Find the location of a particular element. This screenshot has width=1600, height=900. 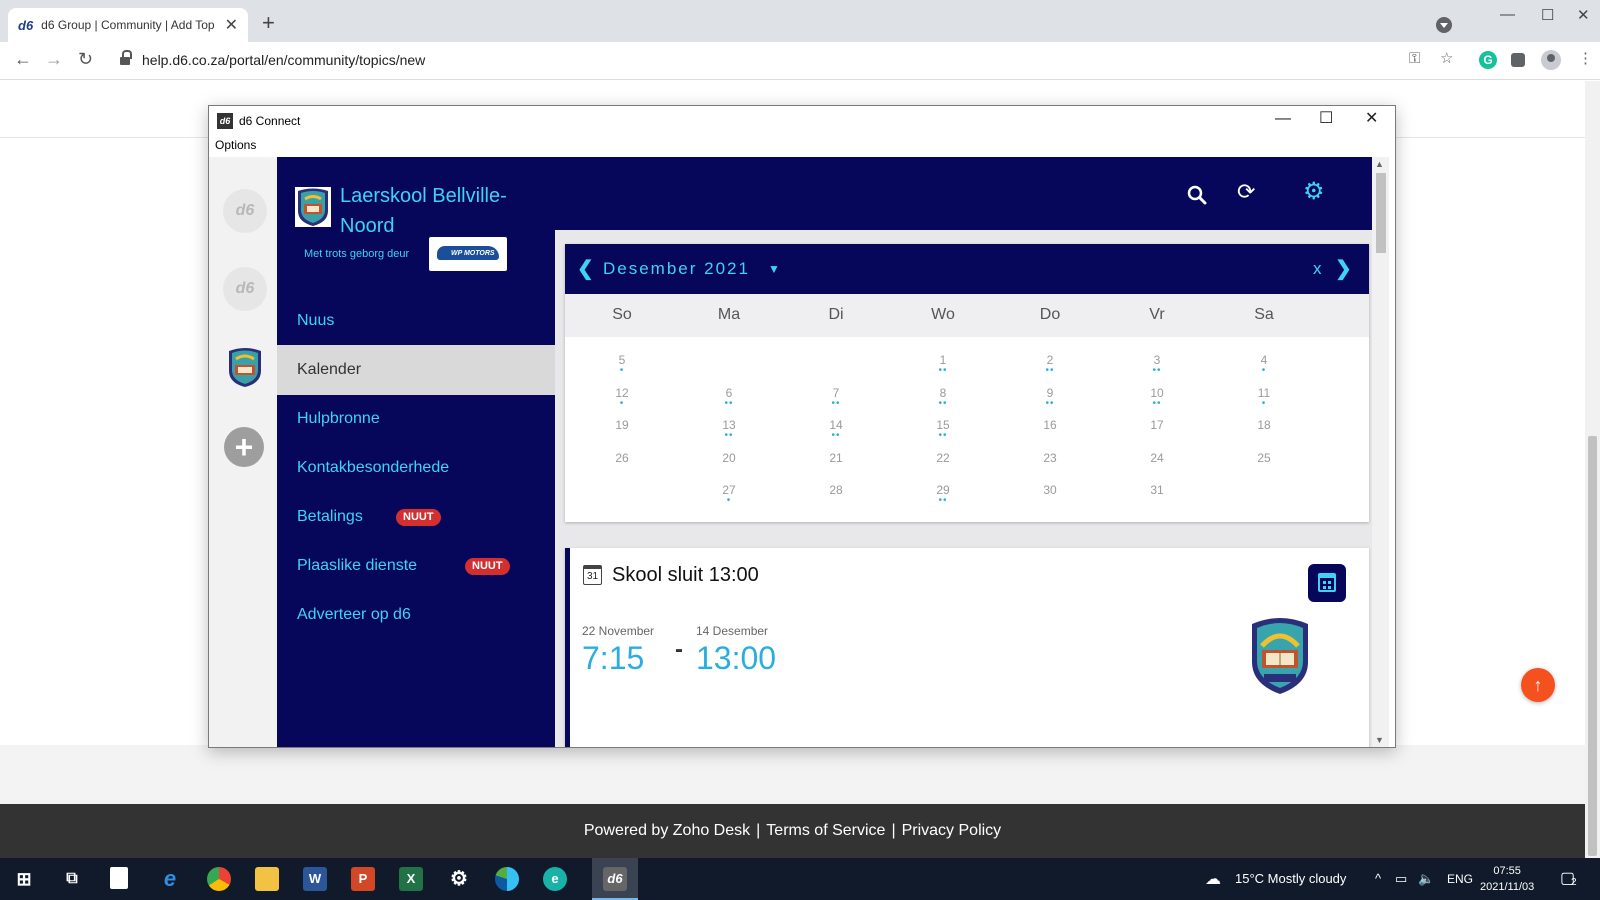

volume-icon: 🔈 is located at coordinates (1426, 879).